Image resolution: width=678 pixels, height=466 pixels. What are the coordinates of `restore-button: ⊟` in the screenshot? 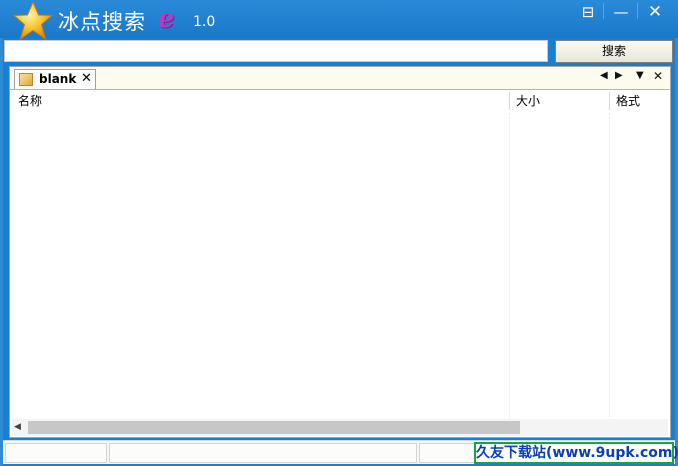 It's located at (588, 12).